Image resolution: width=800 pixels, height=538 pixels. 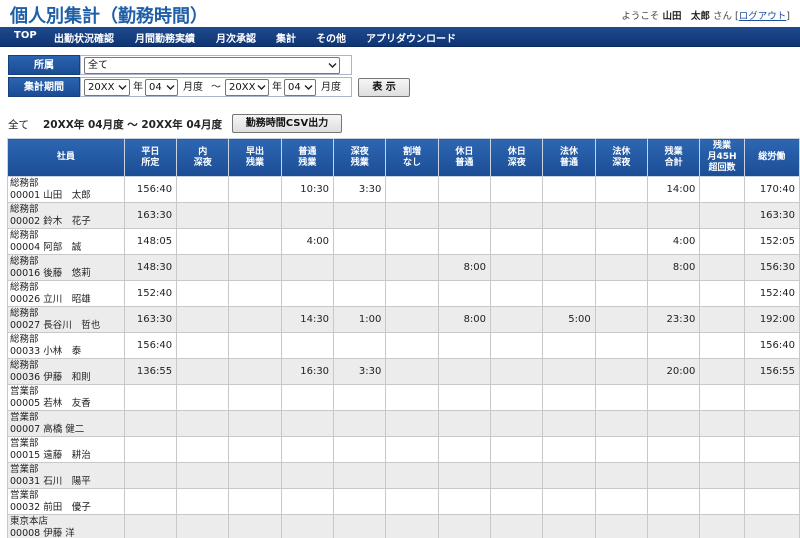 What do you see at coordinates (331, 87) in the screenshot?
I see `to-month-unit: 月度` at bounding box center [331, 87].